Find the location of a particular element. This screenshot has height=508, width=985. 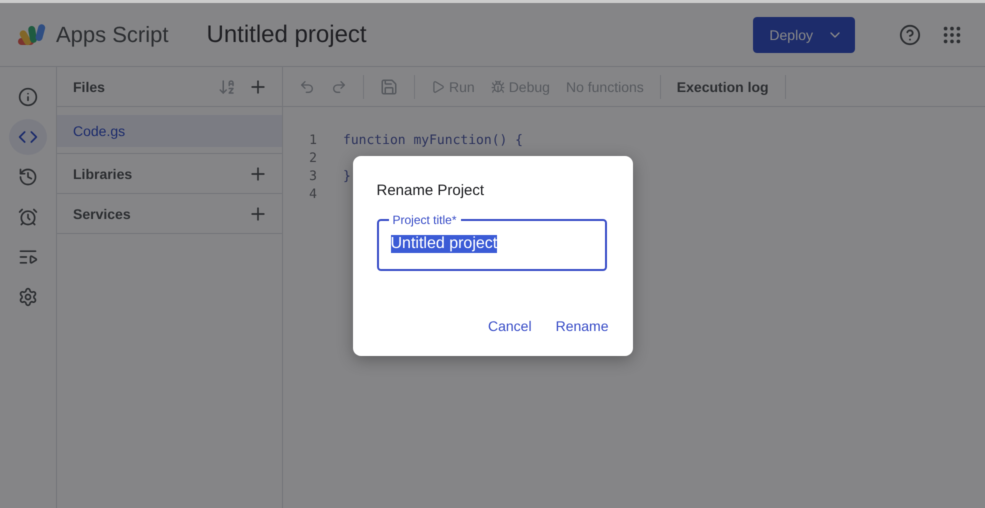

rename-button: Rename is located at coordinates (582, 326).